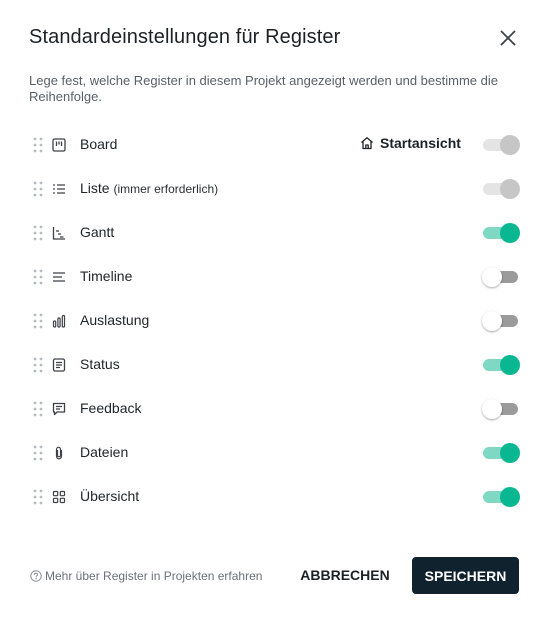  What do you see at coordinates (272, 233) in the screenshot?
I see `tab-row: Gantt` at bounding box center [272, 233].